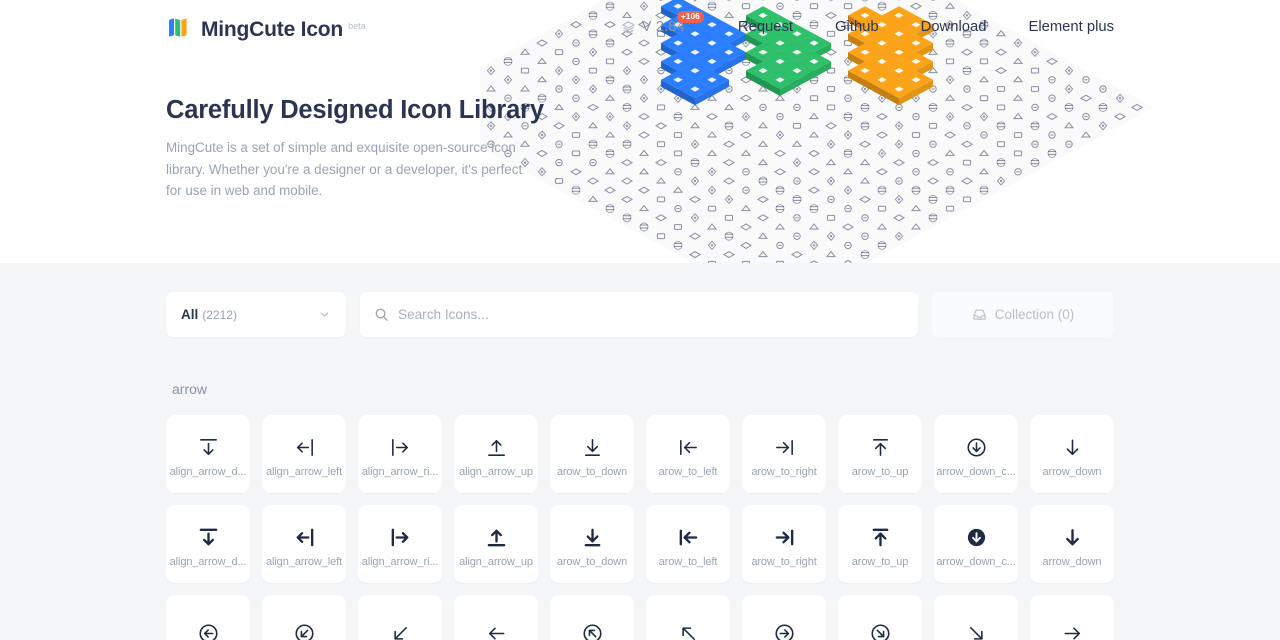 This screenshot has height=640, width=1280. What do you see at coordinates (190, 389) in the screenshot?
I see `category-heading: arrow` at bounding box center [190, 389].